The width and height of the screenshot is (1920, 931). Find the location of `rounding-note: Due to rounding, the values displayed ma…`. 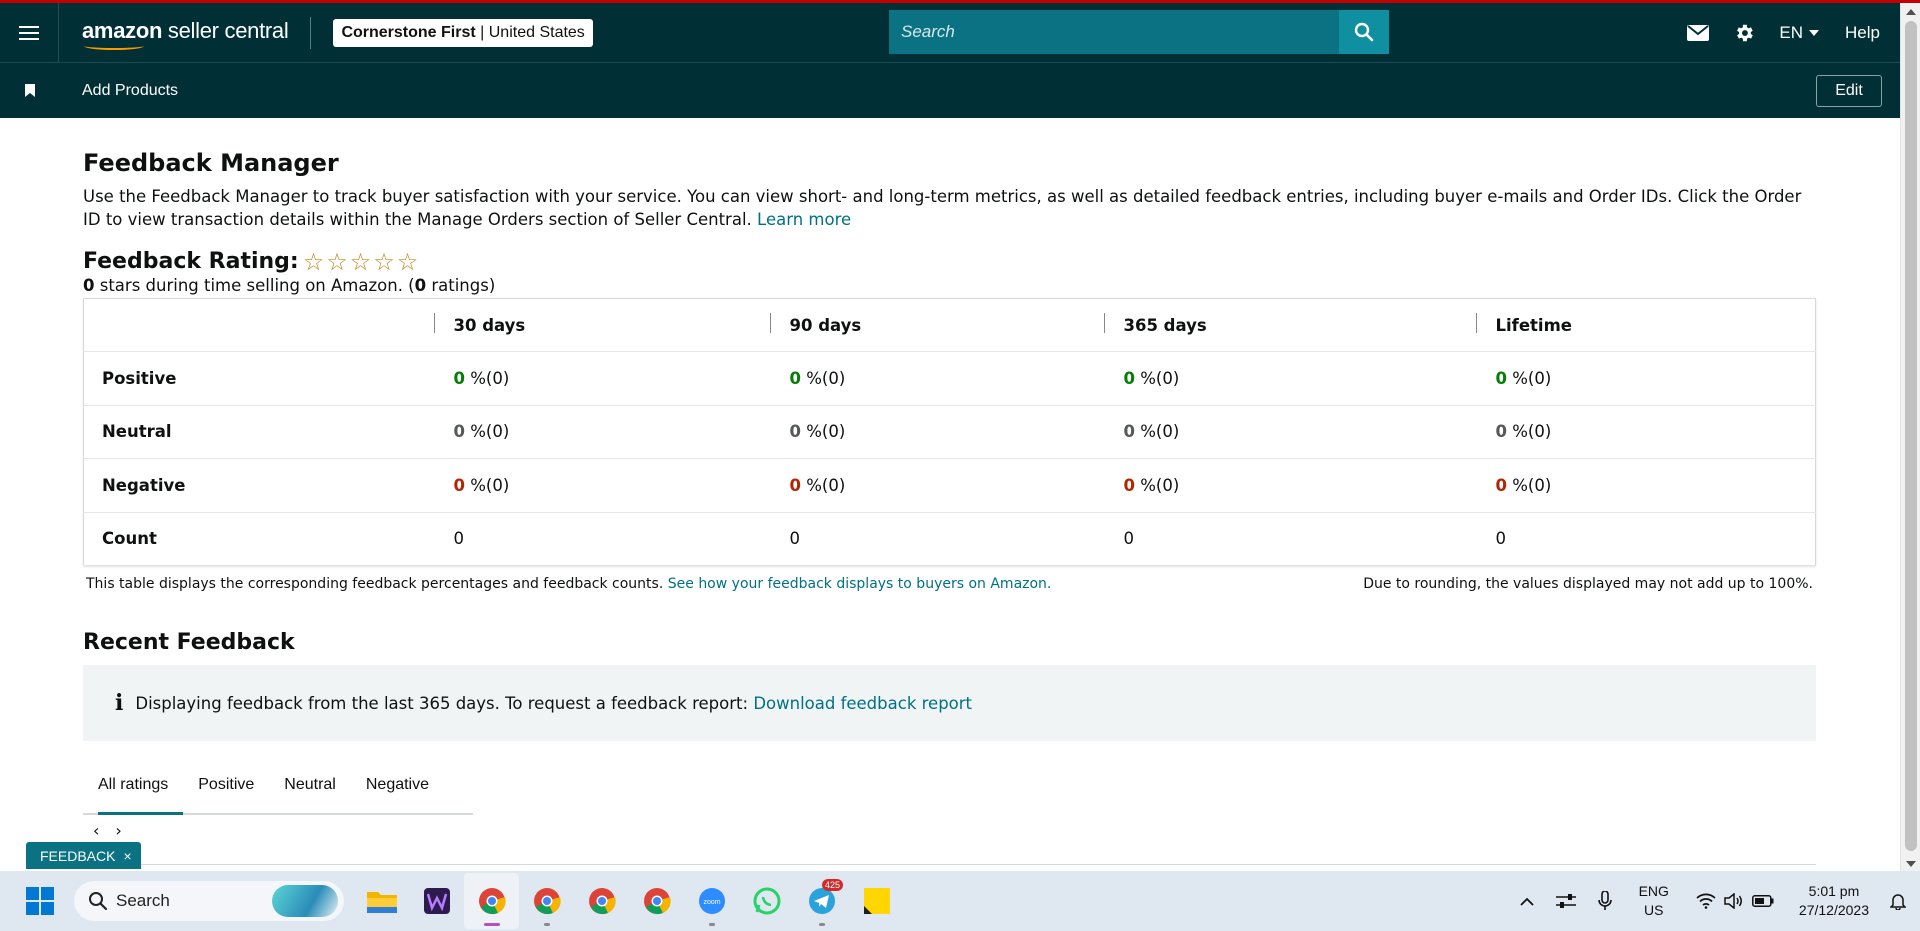

rounding-note: Due to rounding, the values displayed ma… is located at coordinates (1588, 584).